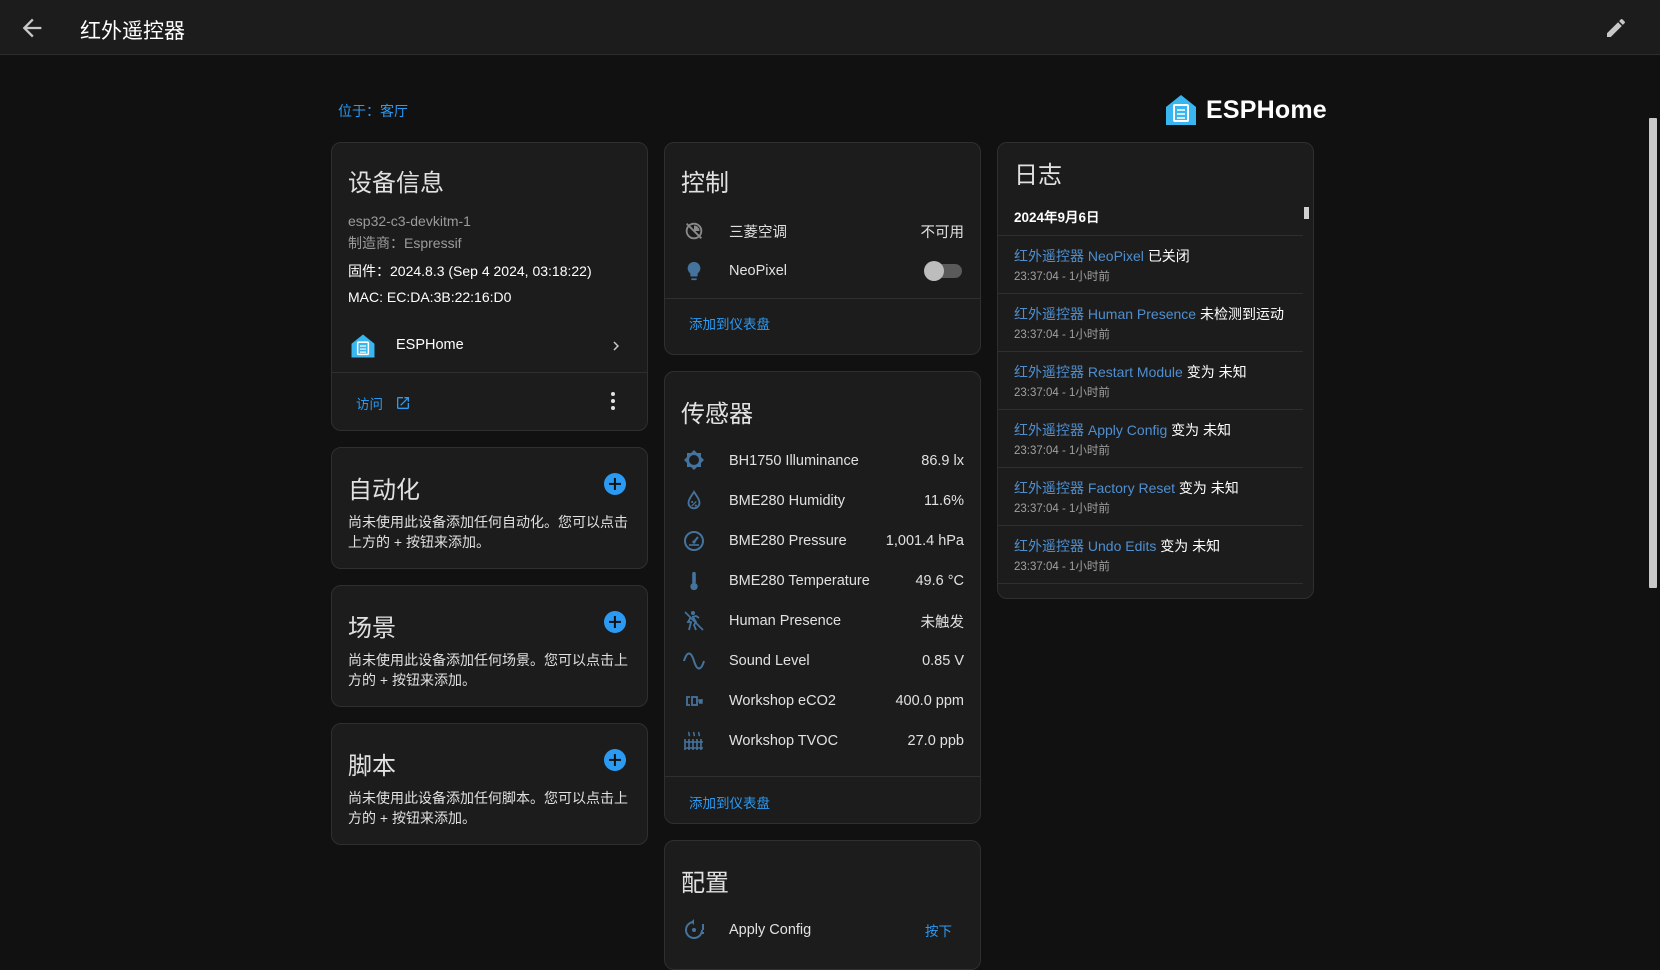 The height and width of the screenshot is (970, 1660). I want to click on log-message: 未检测到运动, so click(1241, 314).